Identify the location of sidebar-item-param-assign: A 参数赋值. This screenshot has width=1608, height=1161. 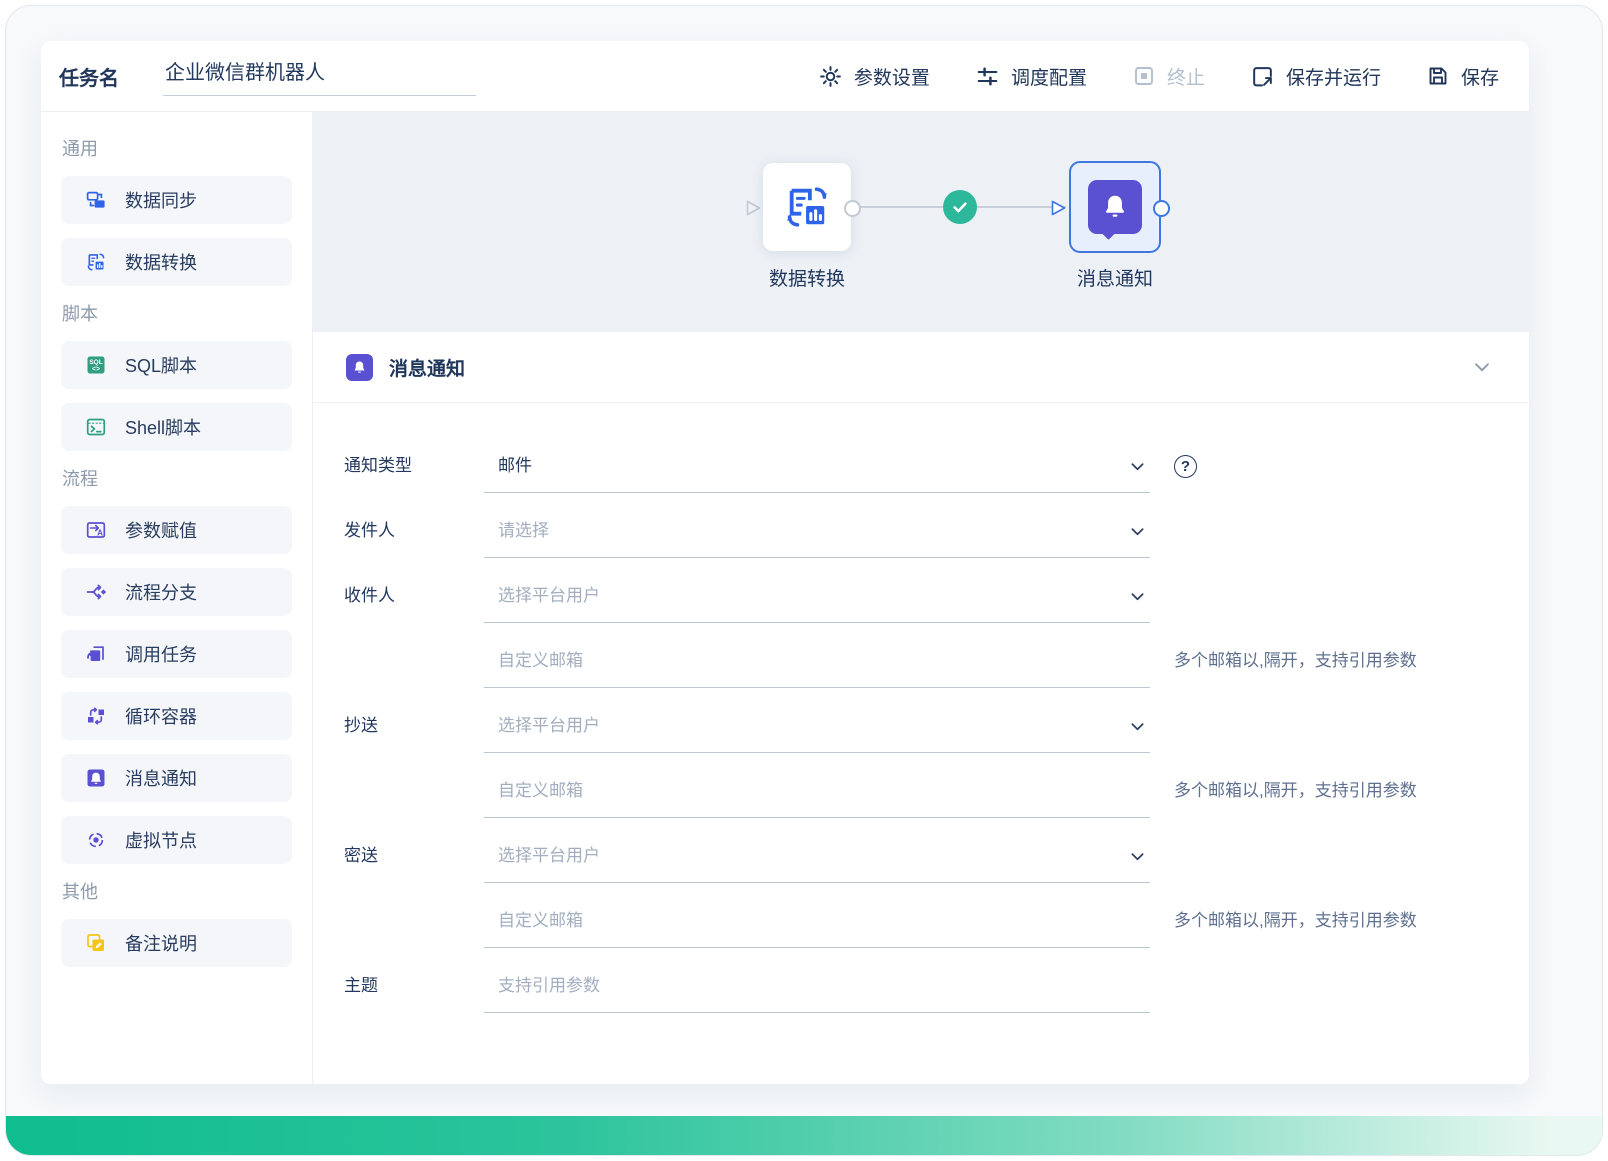
(176, 530).